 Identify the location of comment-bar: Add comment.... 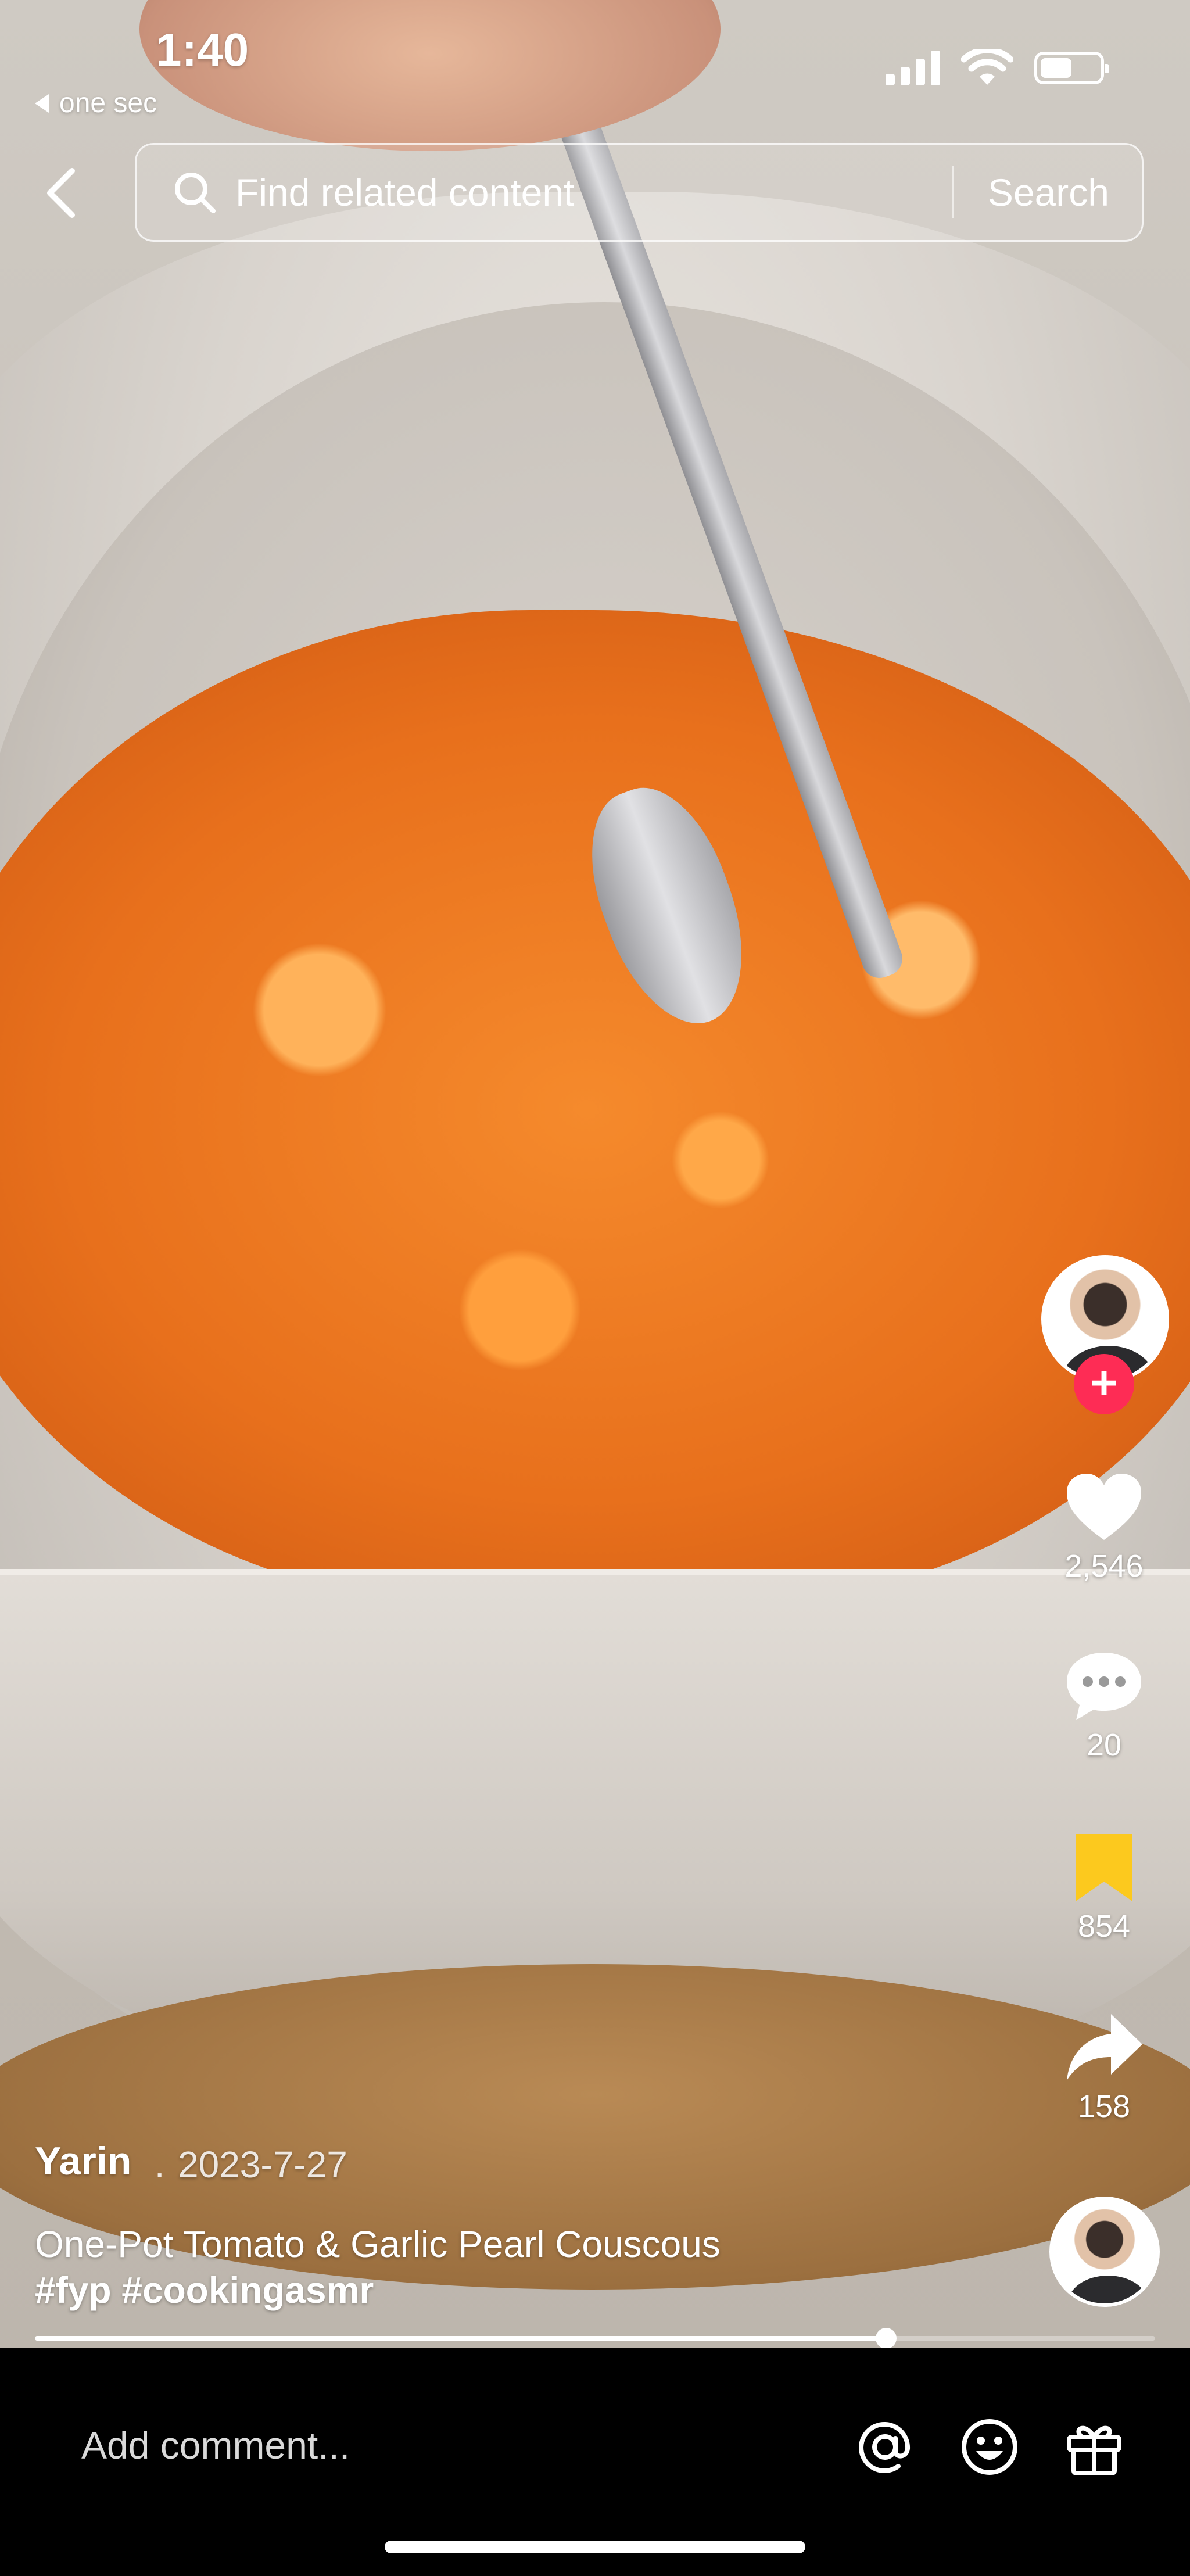
(595, 2462).